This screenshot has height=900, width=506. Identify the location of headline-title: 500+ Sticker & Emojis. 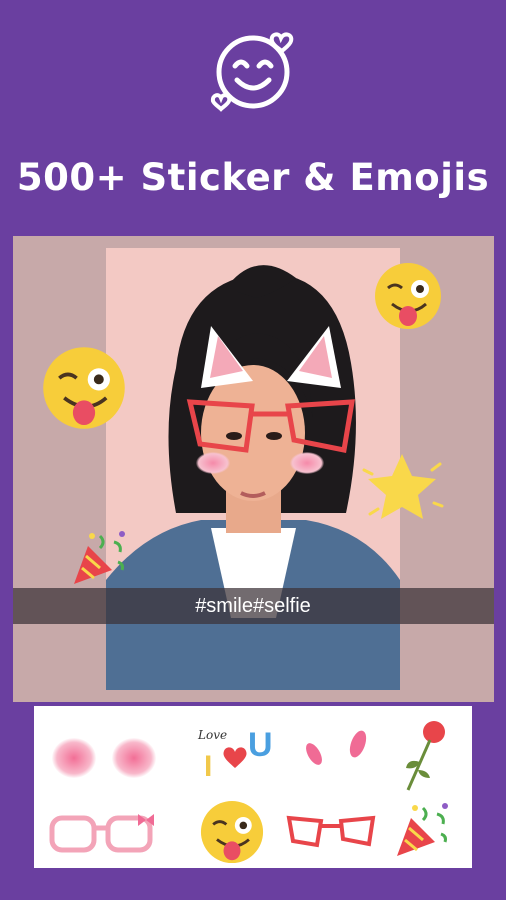
(253, 177).